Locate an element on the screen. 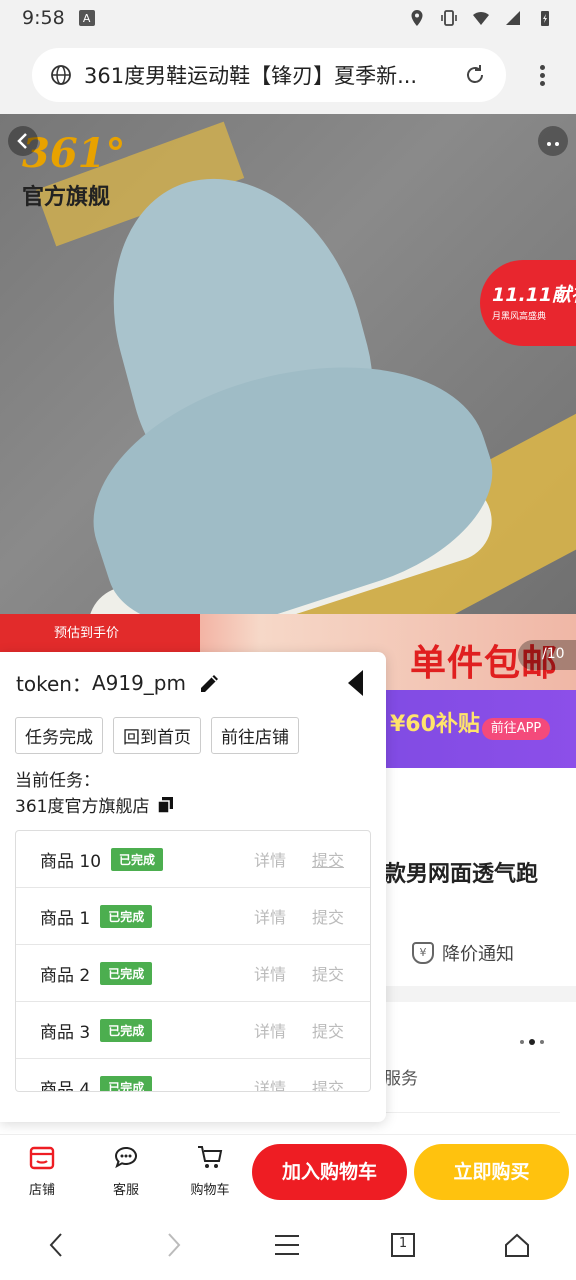 This screenshot has width=576, height=1280. battery-icon is located at coordinates (545, 18).